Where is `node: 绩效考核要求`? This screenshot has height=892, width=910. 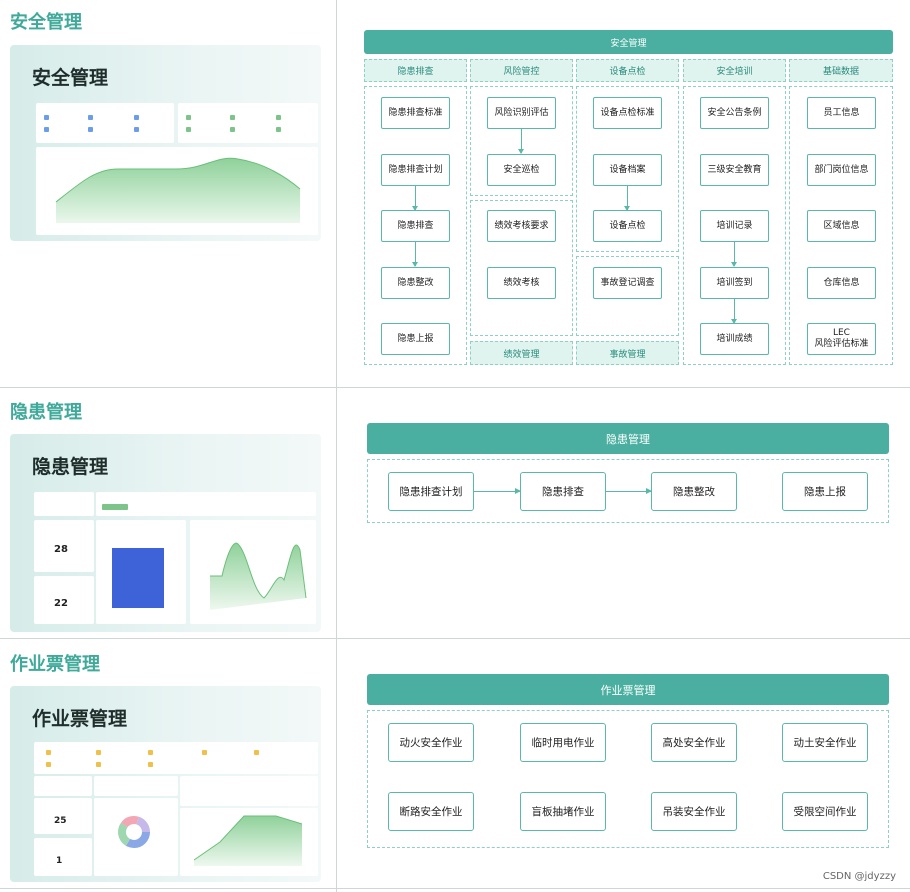 node: 绩效考核要求 is located at coordinates (521, 226).